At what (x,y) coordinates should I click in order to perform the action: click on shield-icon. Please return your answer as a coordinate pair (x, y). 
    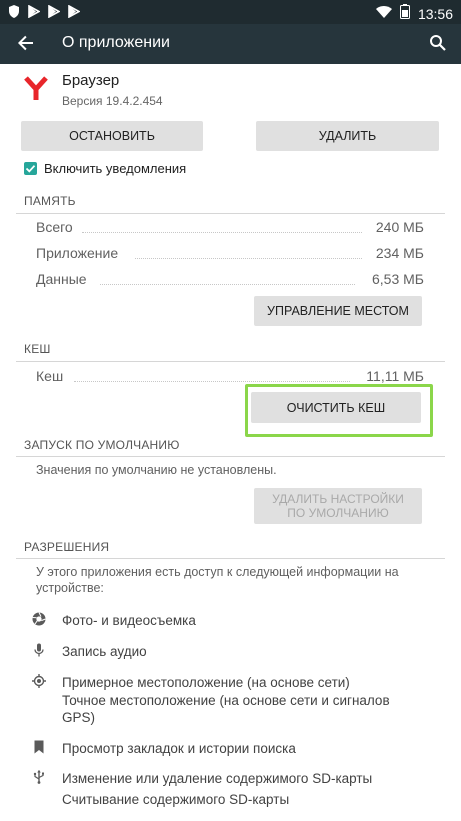
    Looking at the image, I should click on (14, 11).